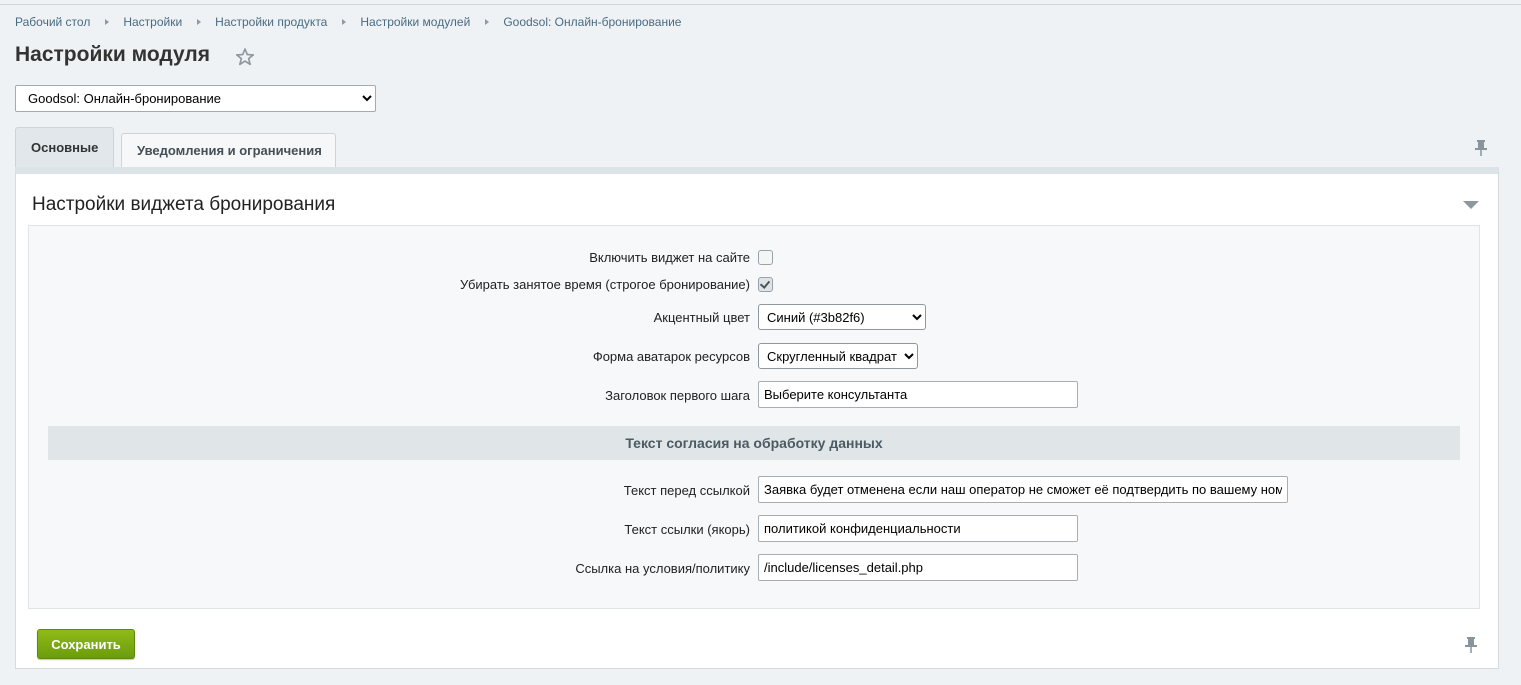 The height and width of the screenshot is (685, 1521). I want to click on tab-main: Основные, so click(64, 147).